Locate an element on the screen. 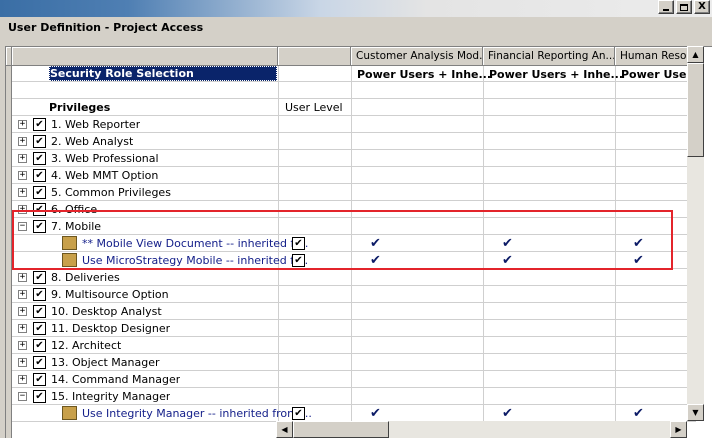 The height and width of the screenshot is (438, 712). window-controls: X is located at coordinates (683, 7).